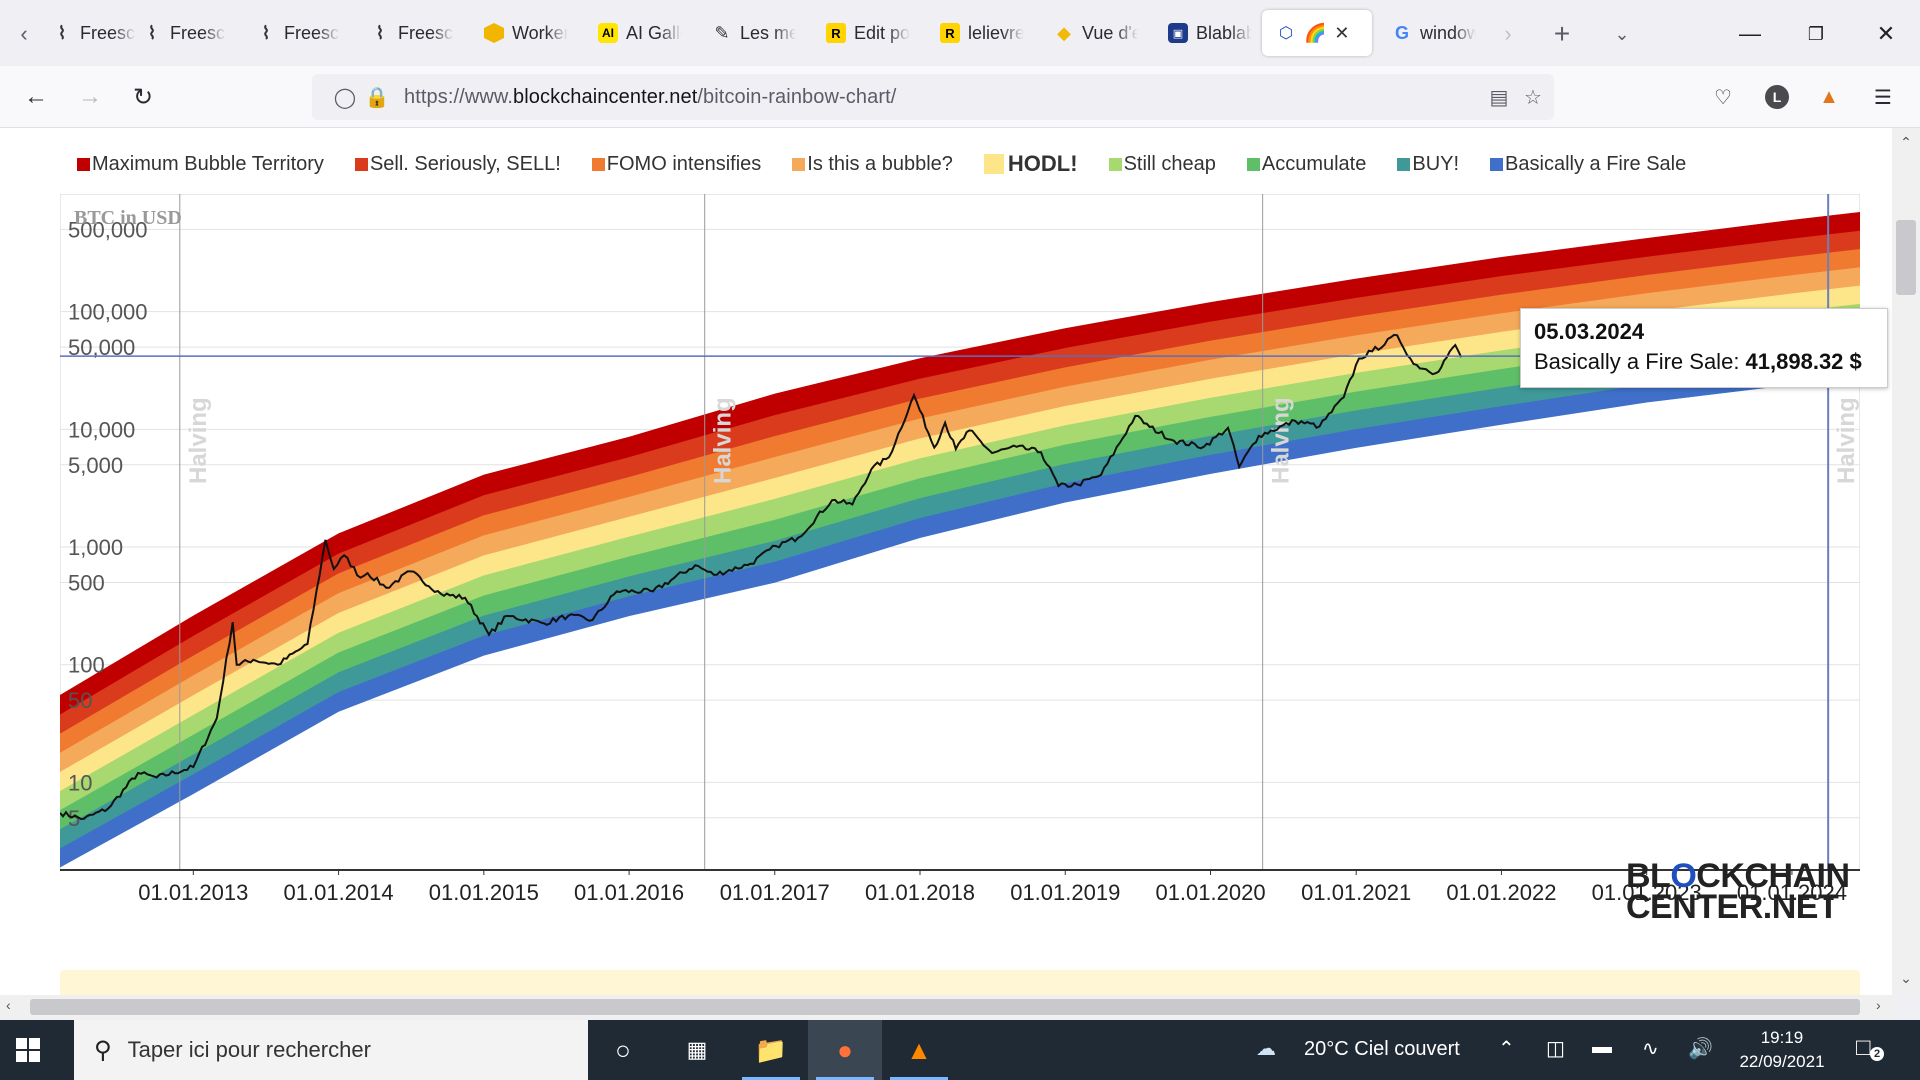  What do you see at coordinates (36, 97) in the screenshot?
I see `back-button: ←` at bounding box center [36, 97].